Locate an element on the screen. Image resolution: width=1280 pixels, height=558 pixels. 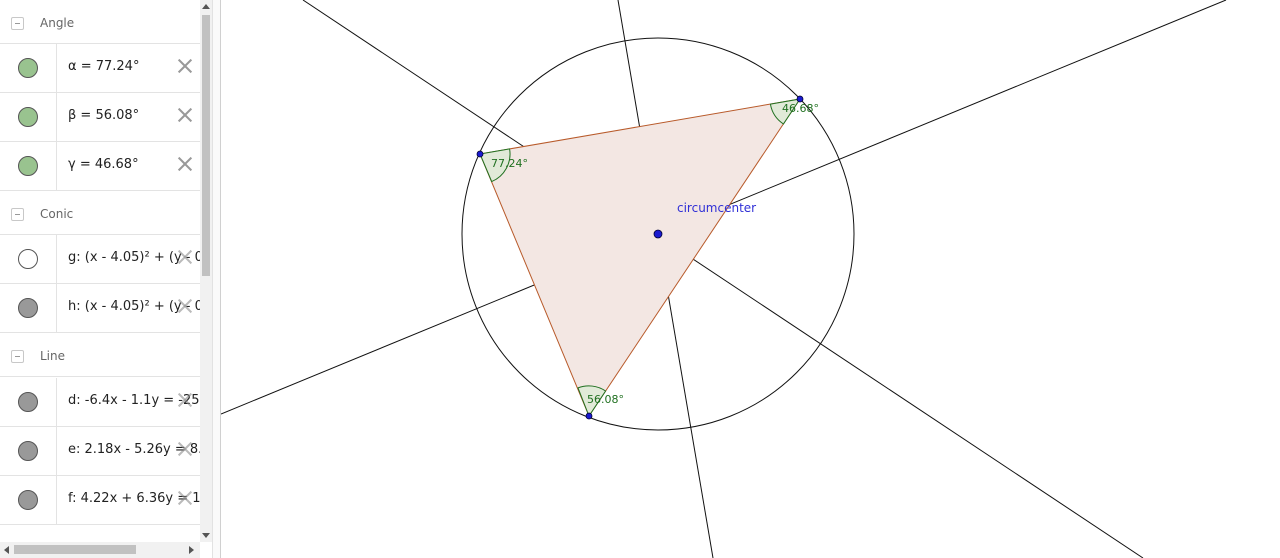
triangle is located at coordinates (640, 258).